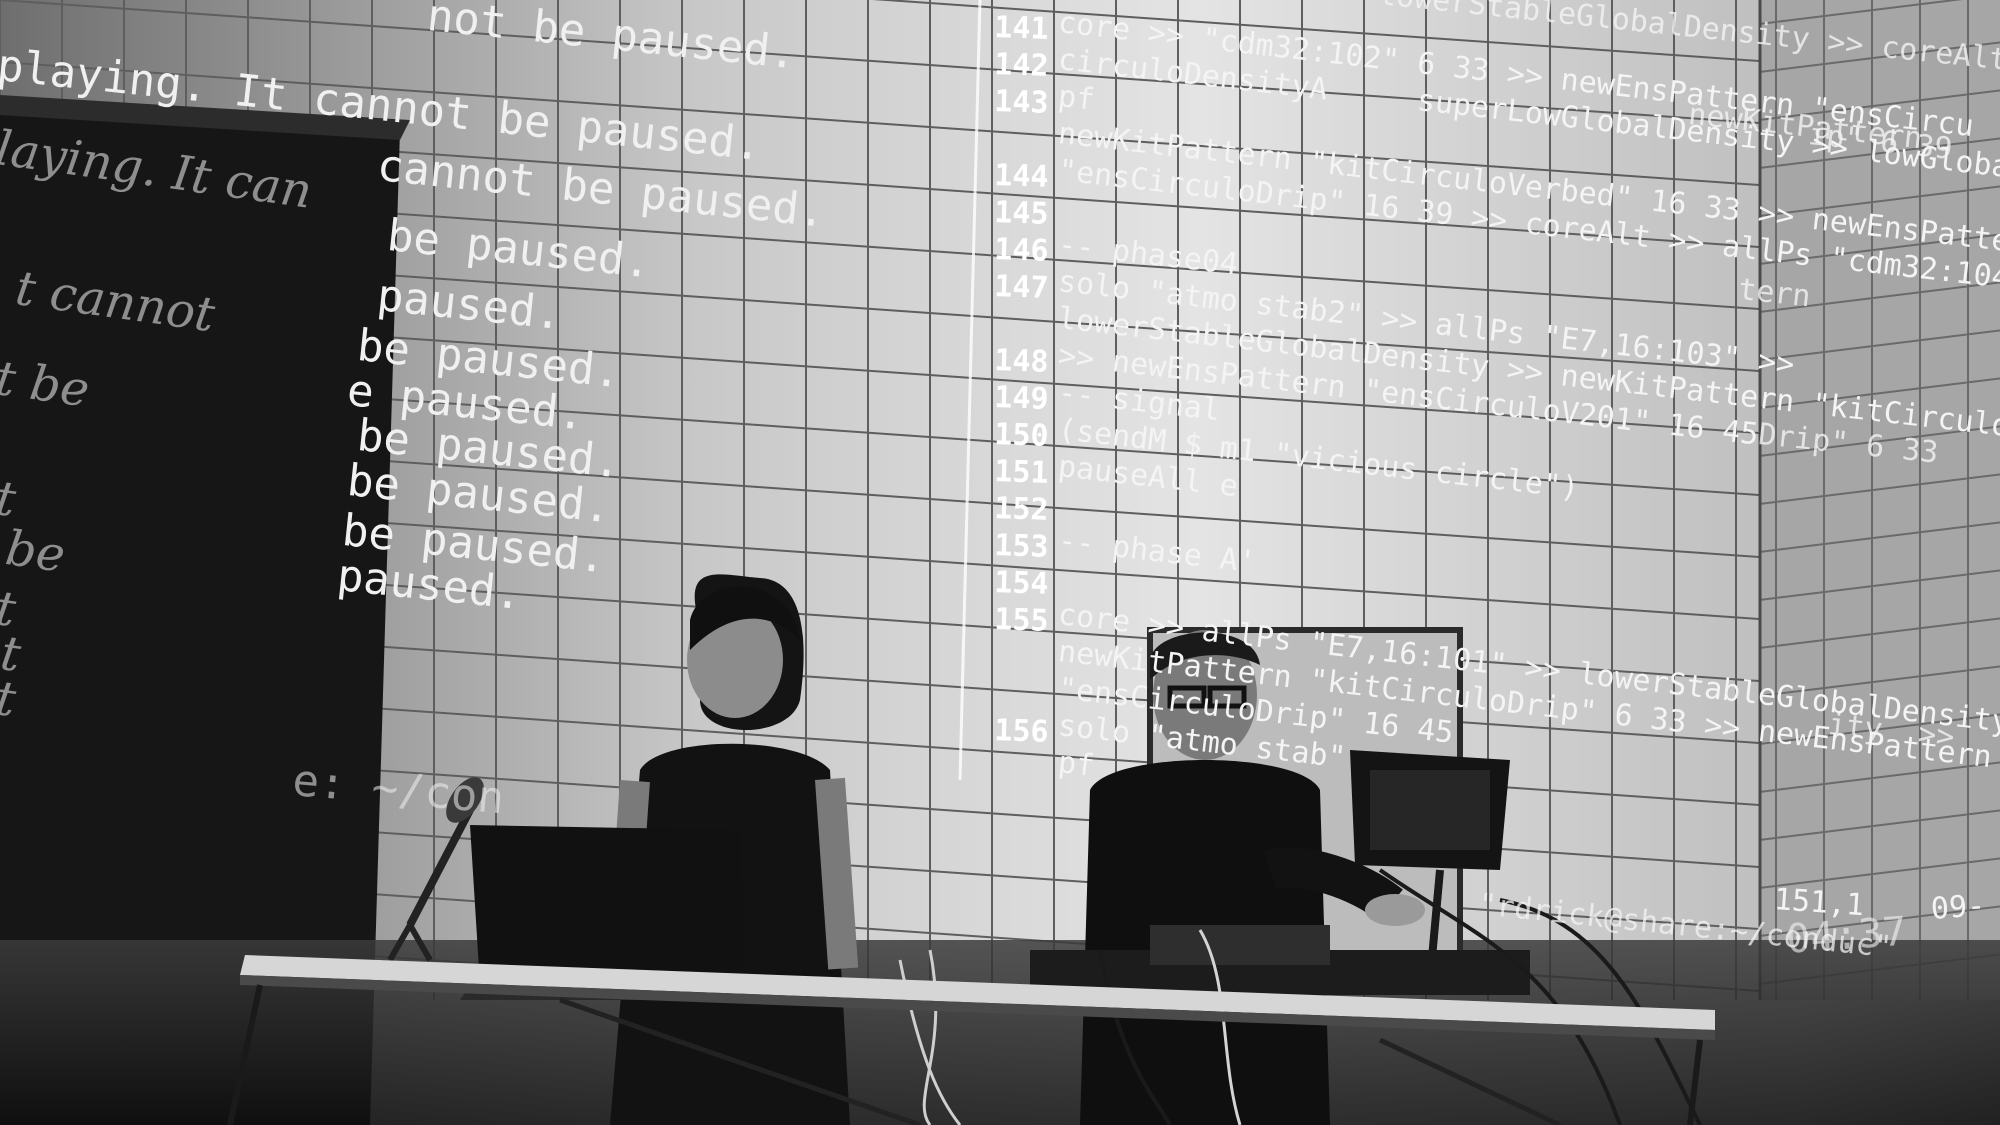  I want to click on pillar-tile-grid, so click(1880, 500).